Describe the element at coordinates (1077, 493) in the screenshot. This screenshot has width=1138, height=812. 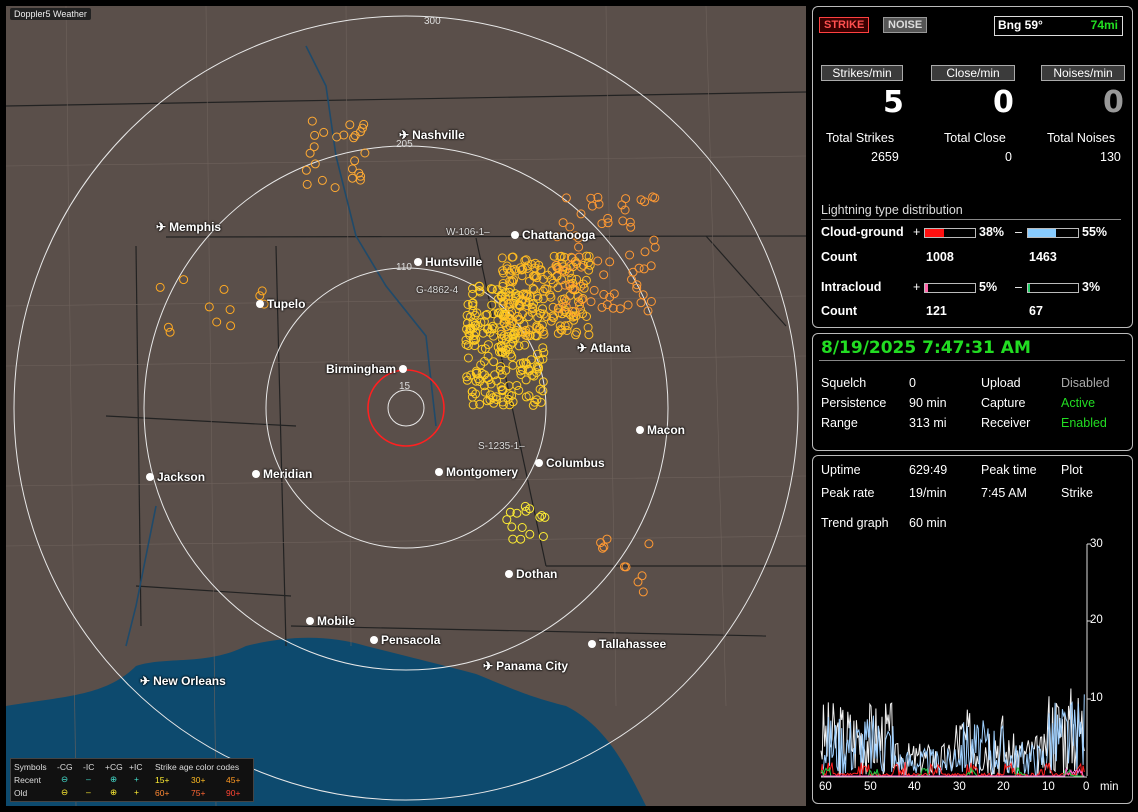
I see `plot-value: Strike` at that location.